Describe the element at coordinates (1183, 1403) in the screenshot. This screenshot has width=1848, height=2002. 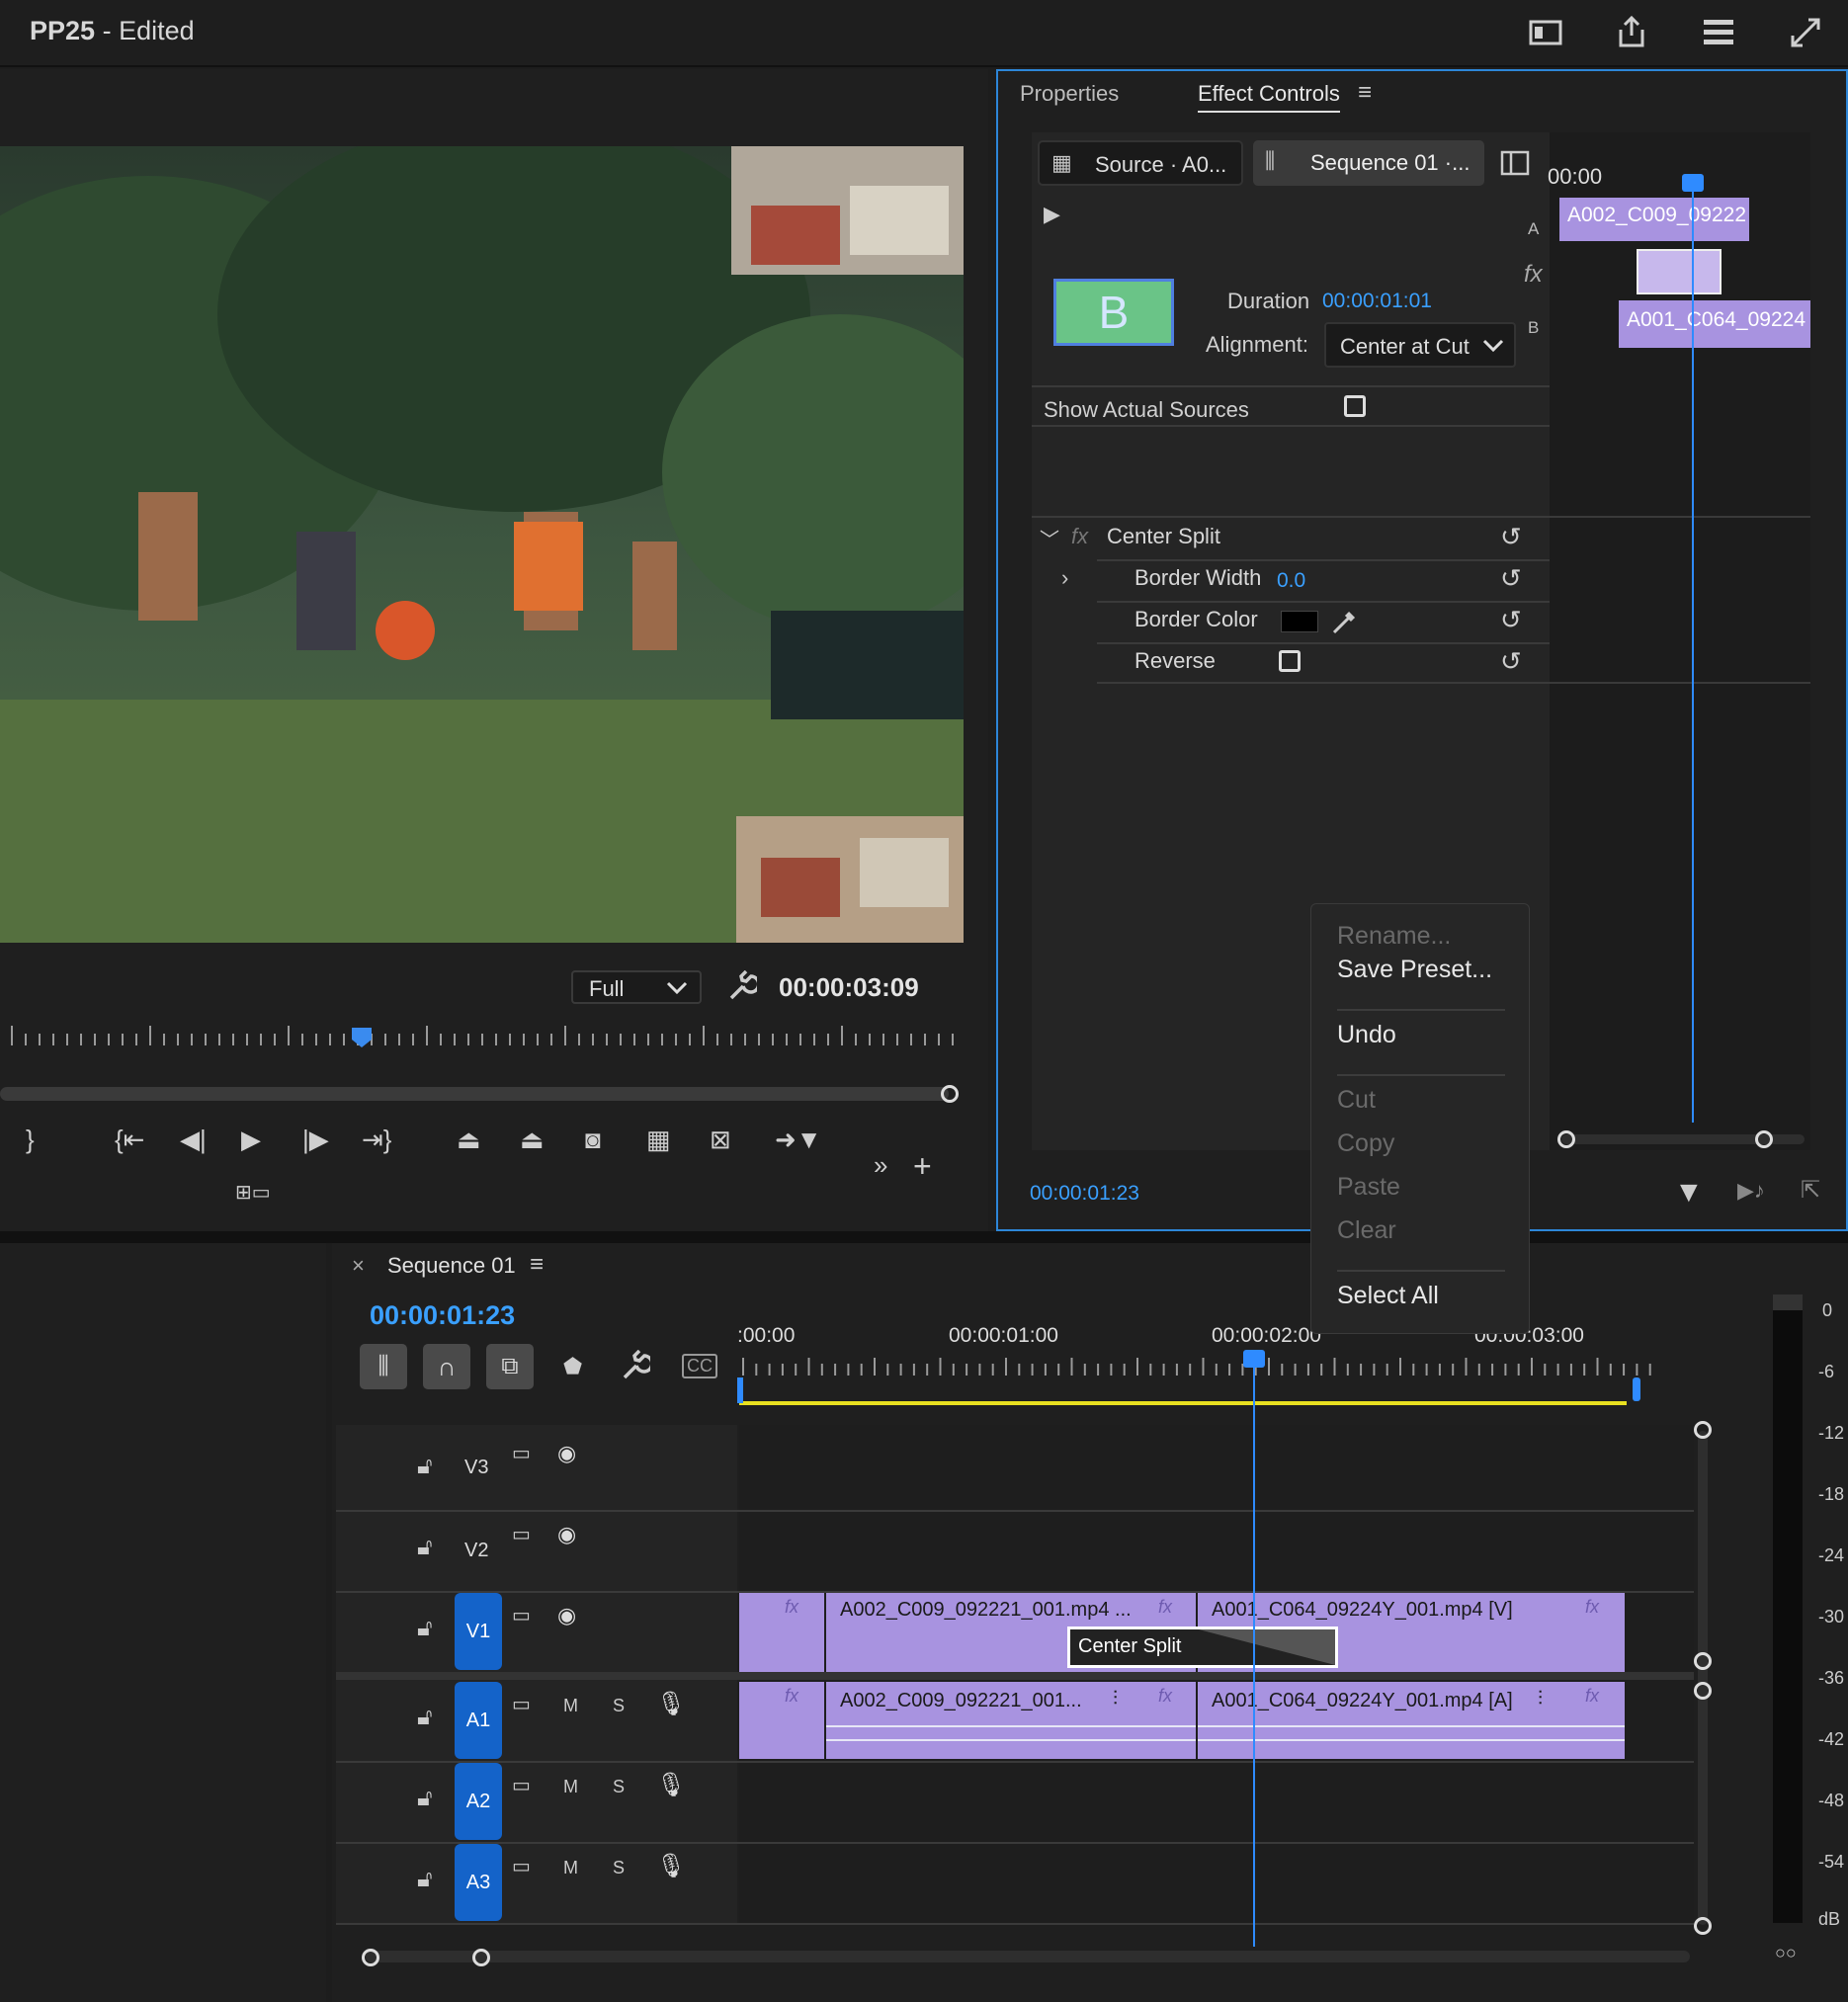
I see `work-area-bar` at that location.